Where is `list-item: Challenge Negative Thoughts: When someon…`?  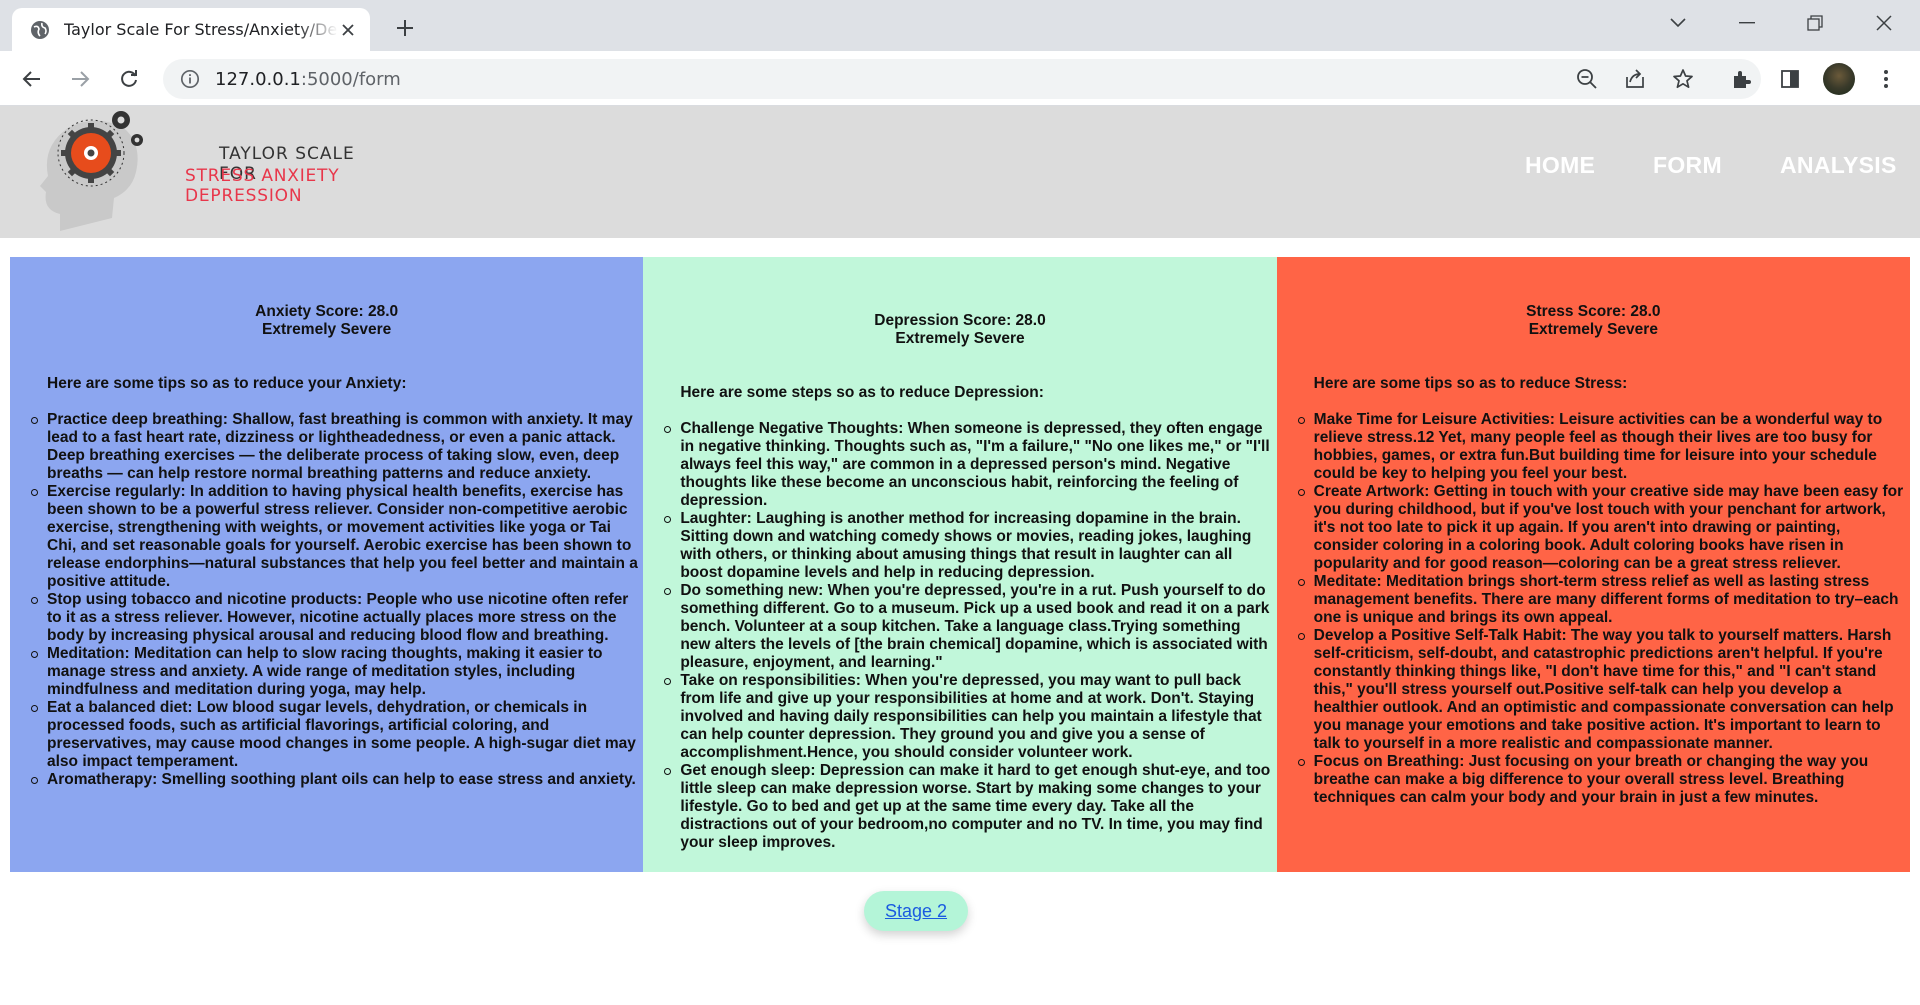
list-item: Challenge Negative Thoughts: When someon… is located at coordinates (969, 465).